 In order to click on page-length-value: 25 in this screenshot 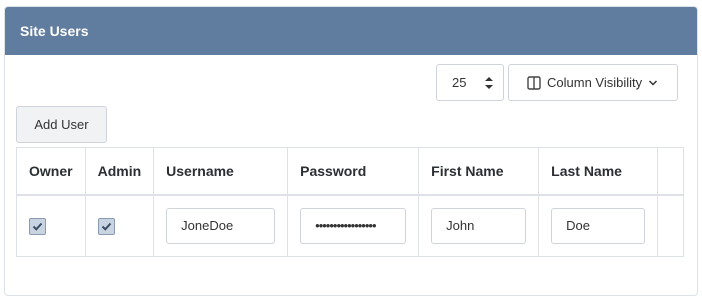, I will do `click(459, 82)`.